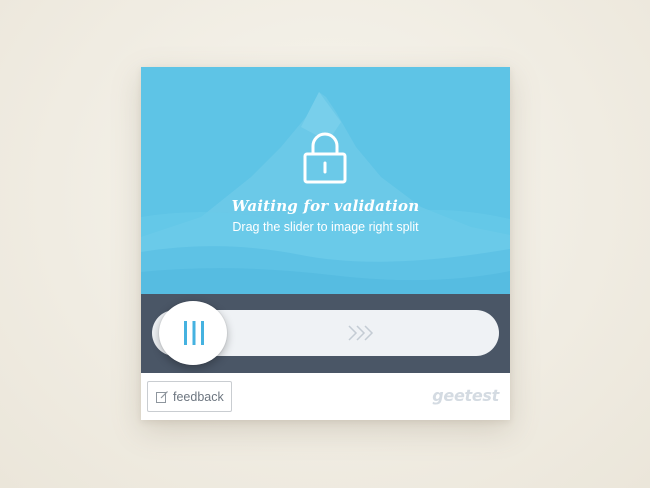 This screenshot has height=488, width=650. I want to click on captcha-footer: feedback geetest, so click(325, 396).